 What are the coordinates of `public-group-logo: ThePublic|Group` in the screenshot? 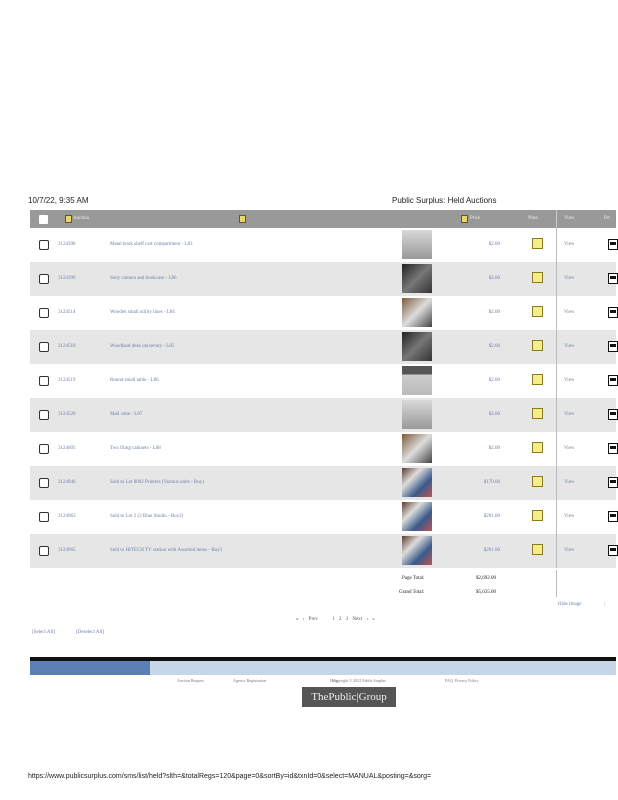 It's located at (349, 697).